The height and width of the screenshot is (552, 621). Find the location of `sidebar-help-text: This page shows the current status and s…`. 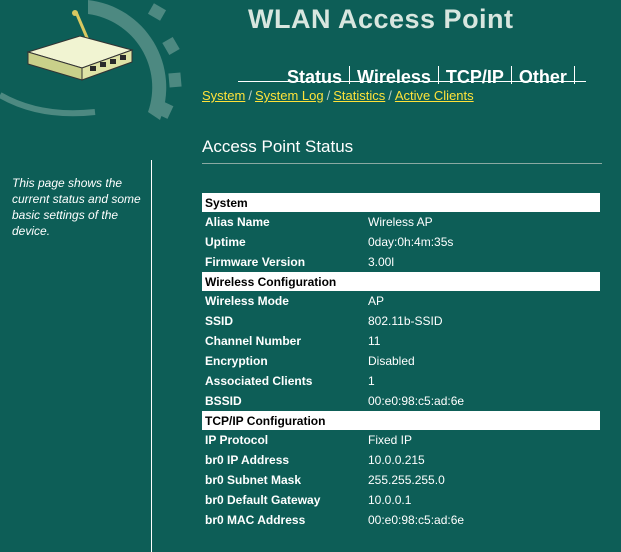

sidebar-help-text: This page shows the current status and s… is located at coordinates (76, 207).